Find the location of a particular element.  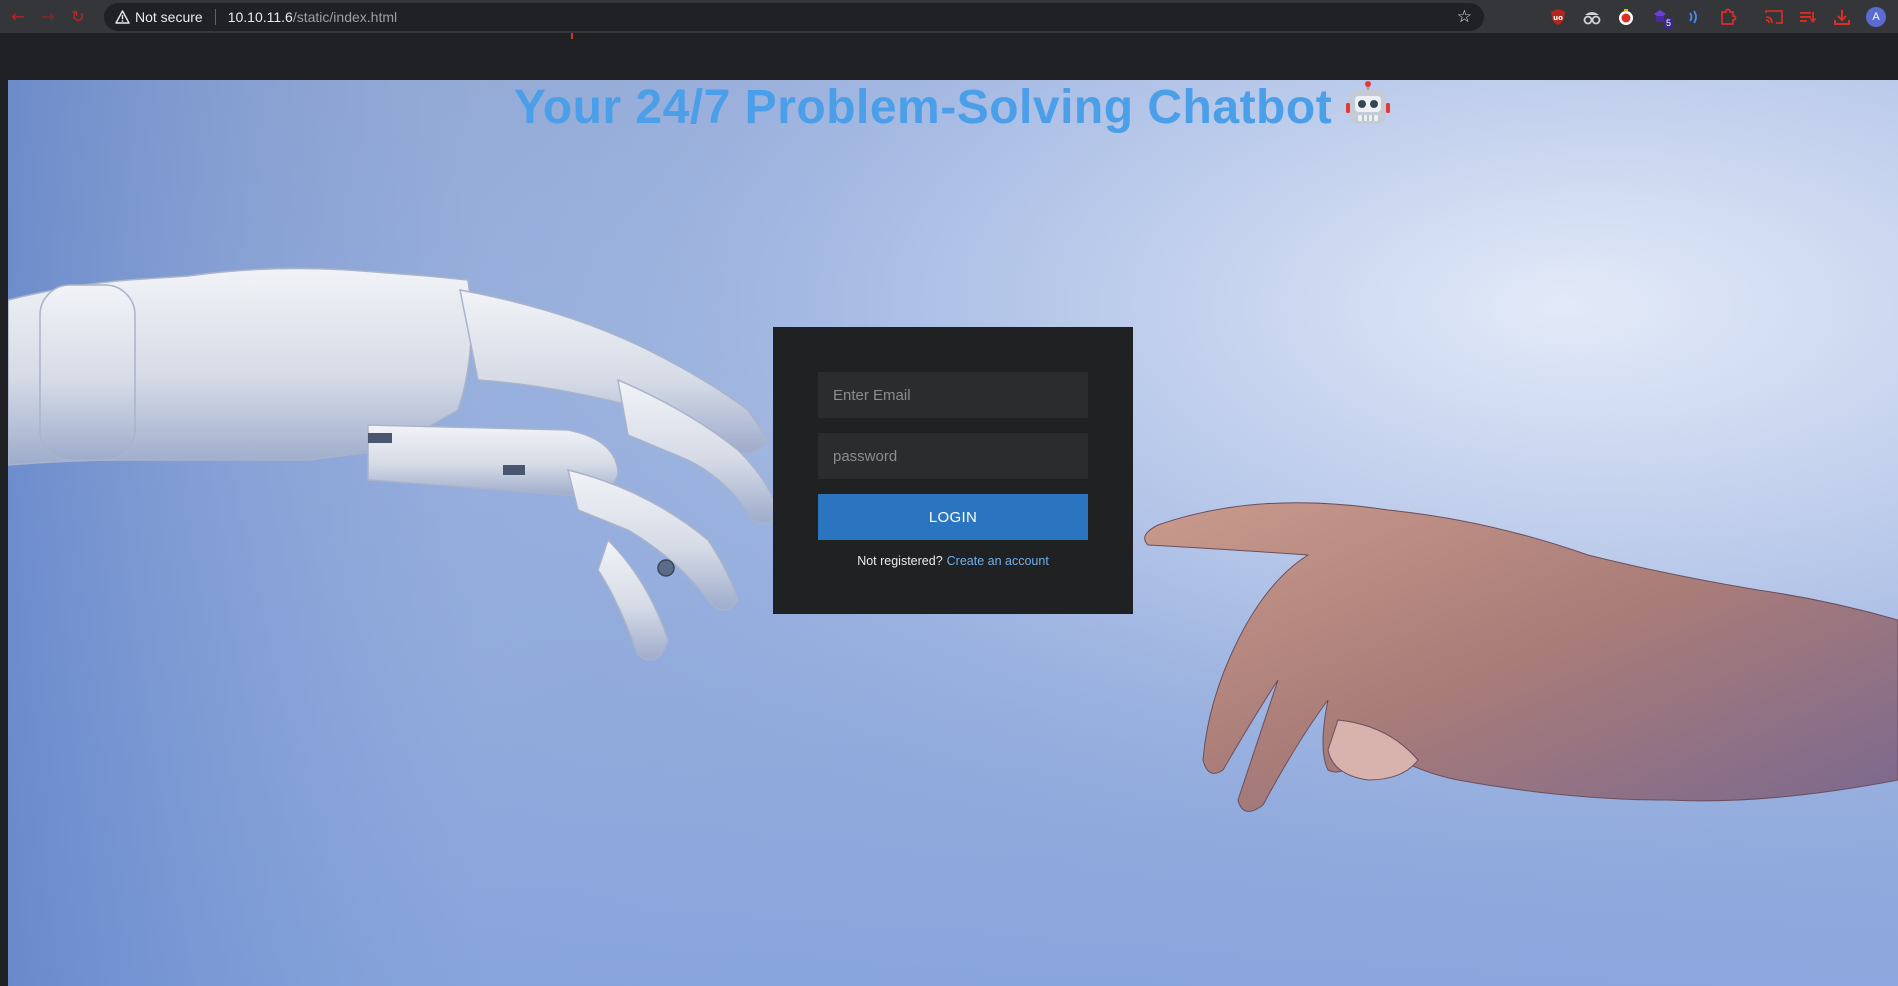

reload-icon: ↻ is located at coordinates (78, 17).